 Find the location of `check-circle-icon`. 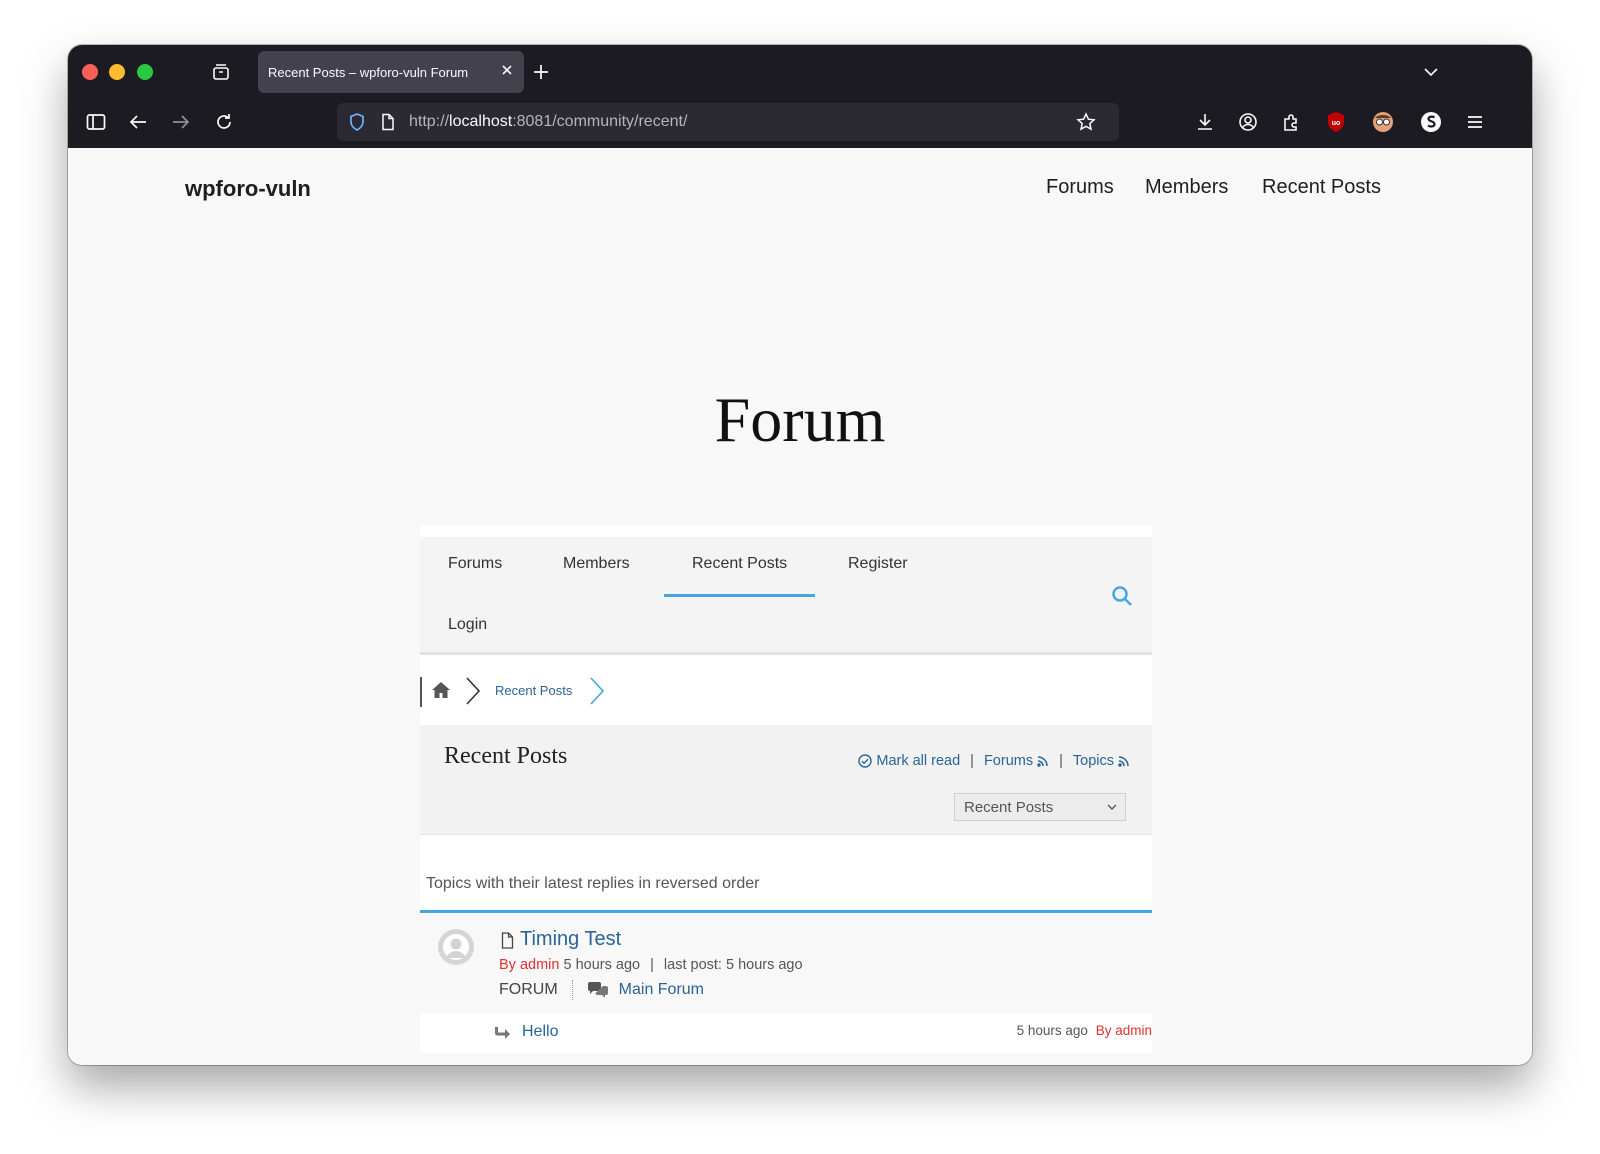

check-circle-icon is located at coordinates (865, 761).